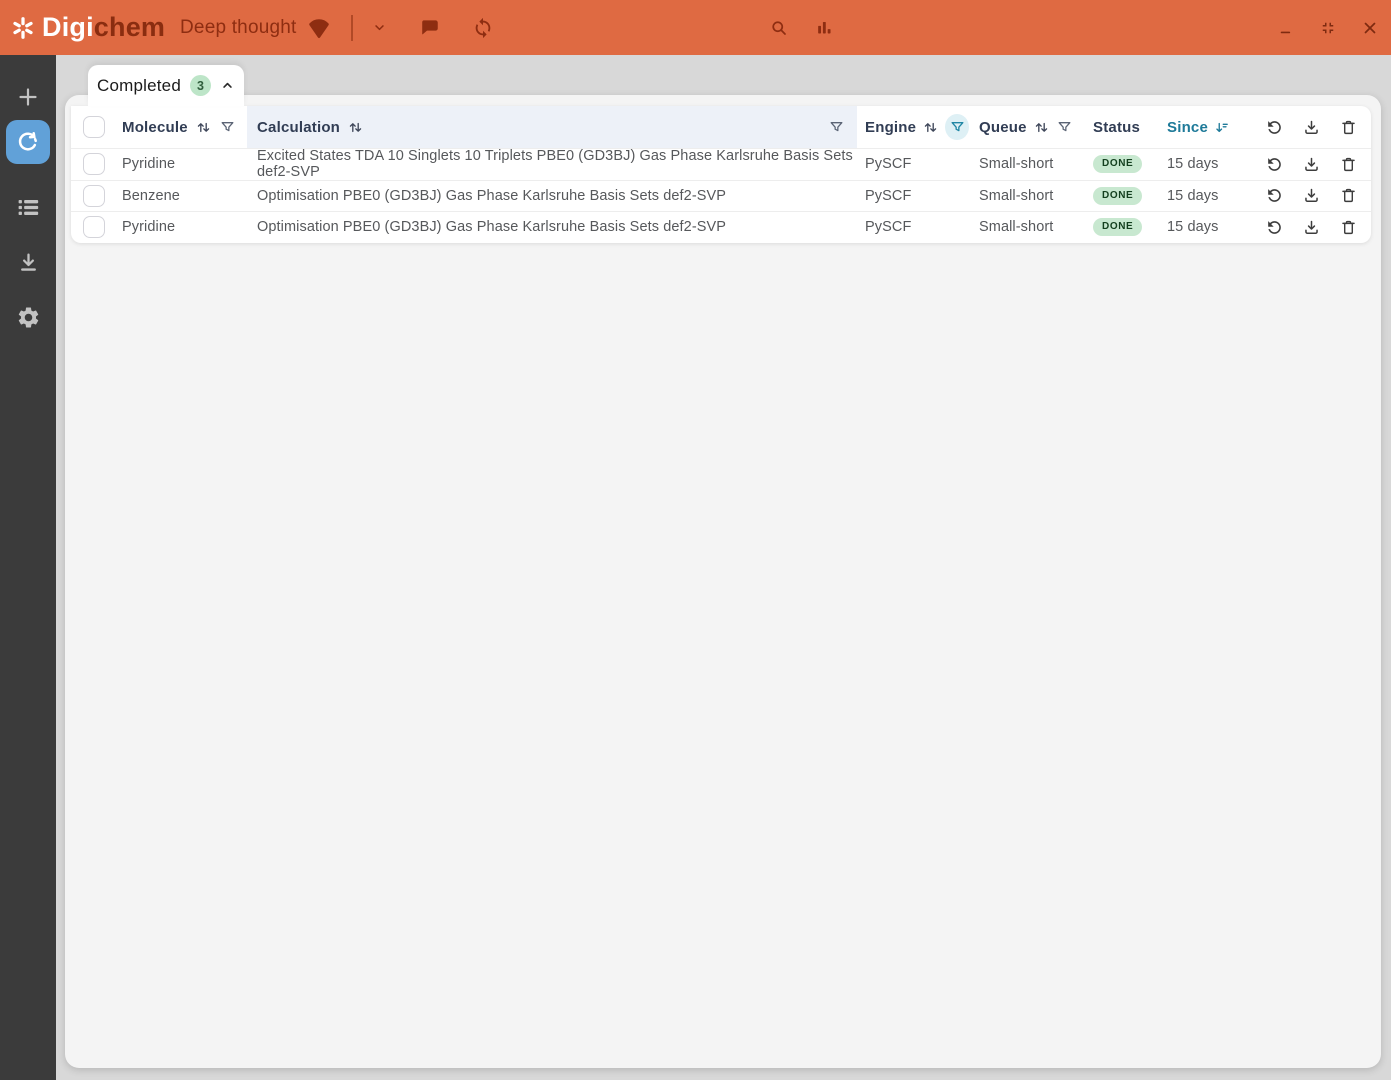 This screenshot has height=1080, width=1391. I want to click on tab-completed: Completed 3, so click(166, 85).